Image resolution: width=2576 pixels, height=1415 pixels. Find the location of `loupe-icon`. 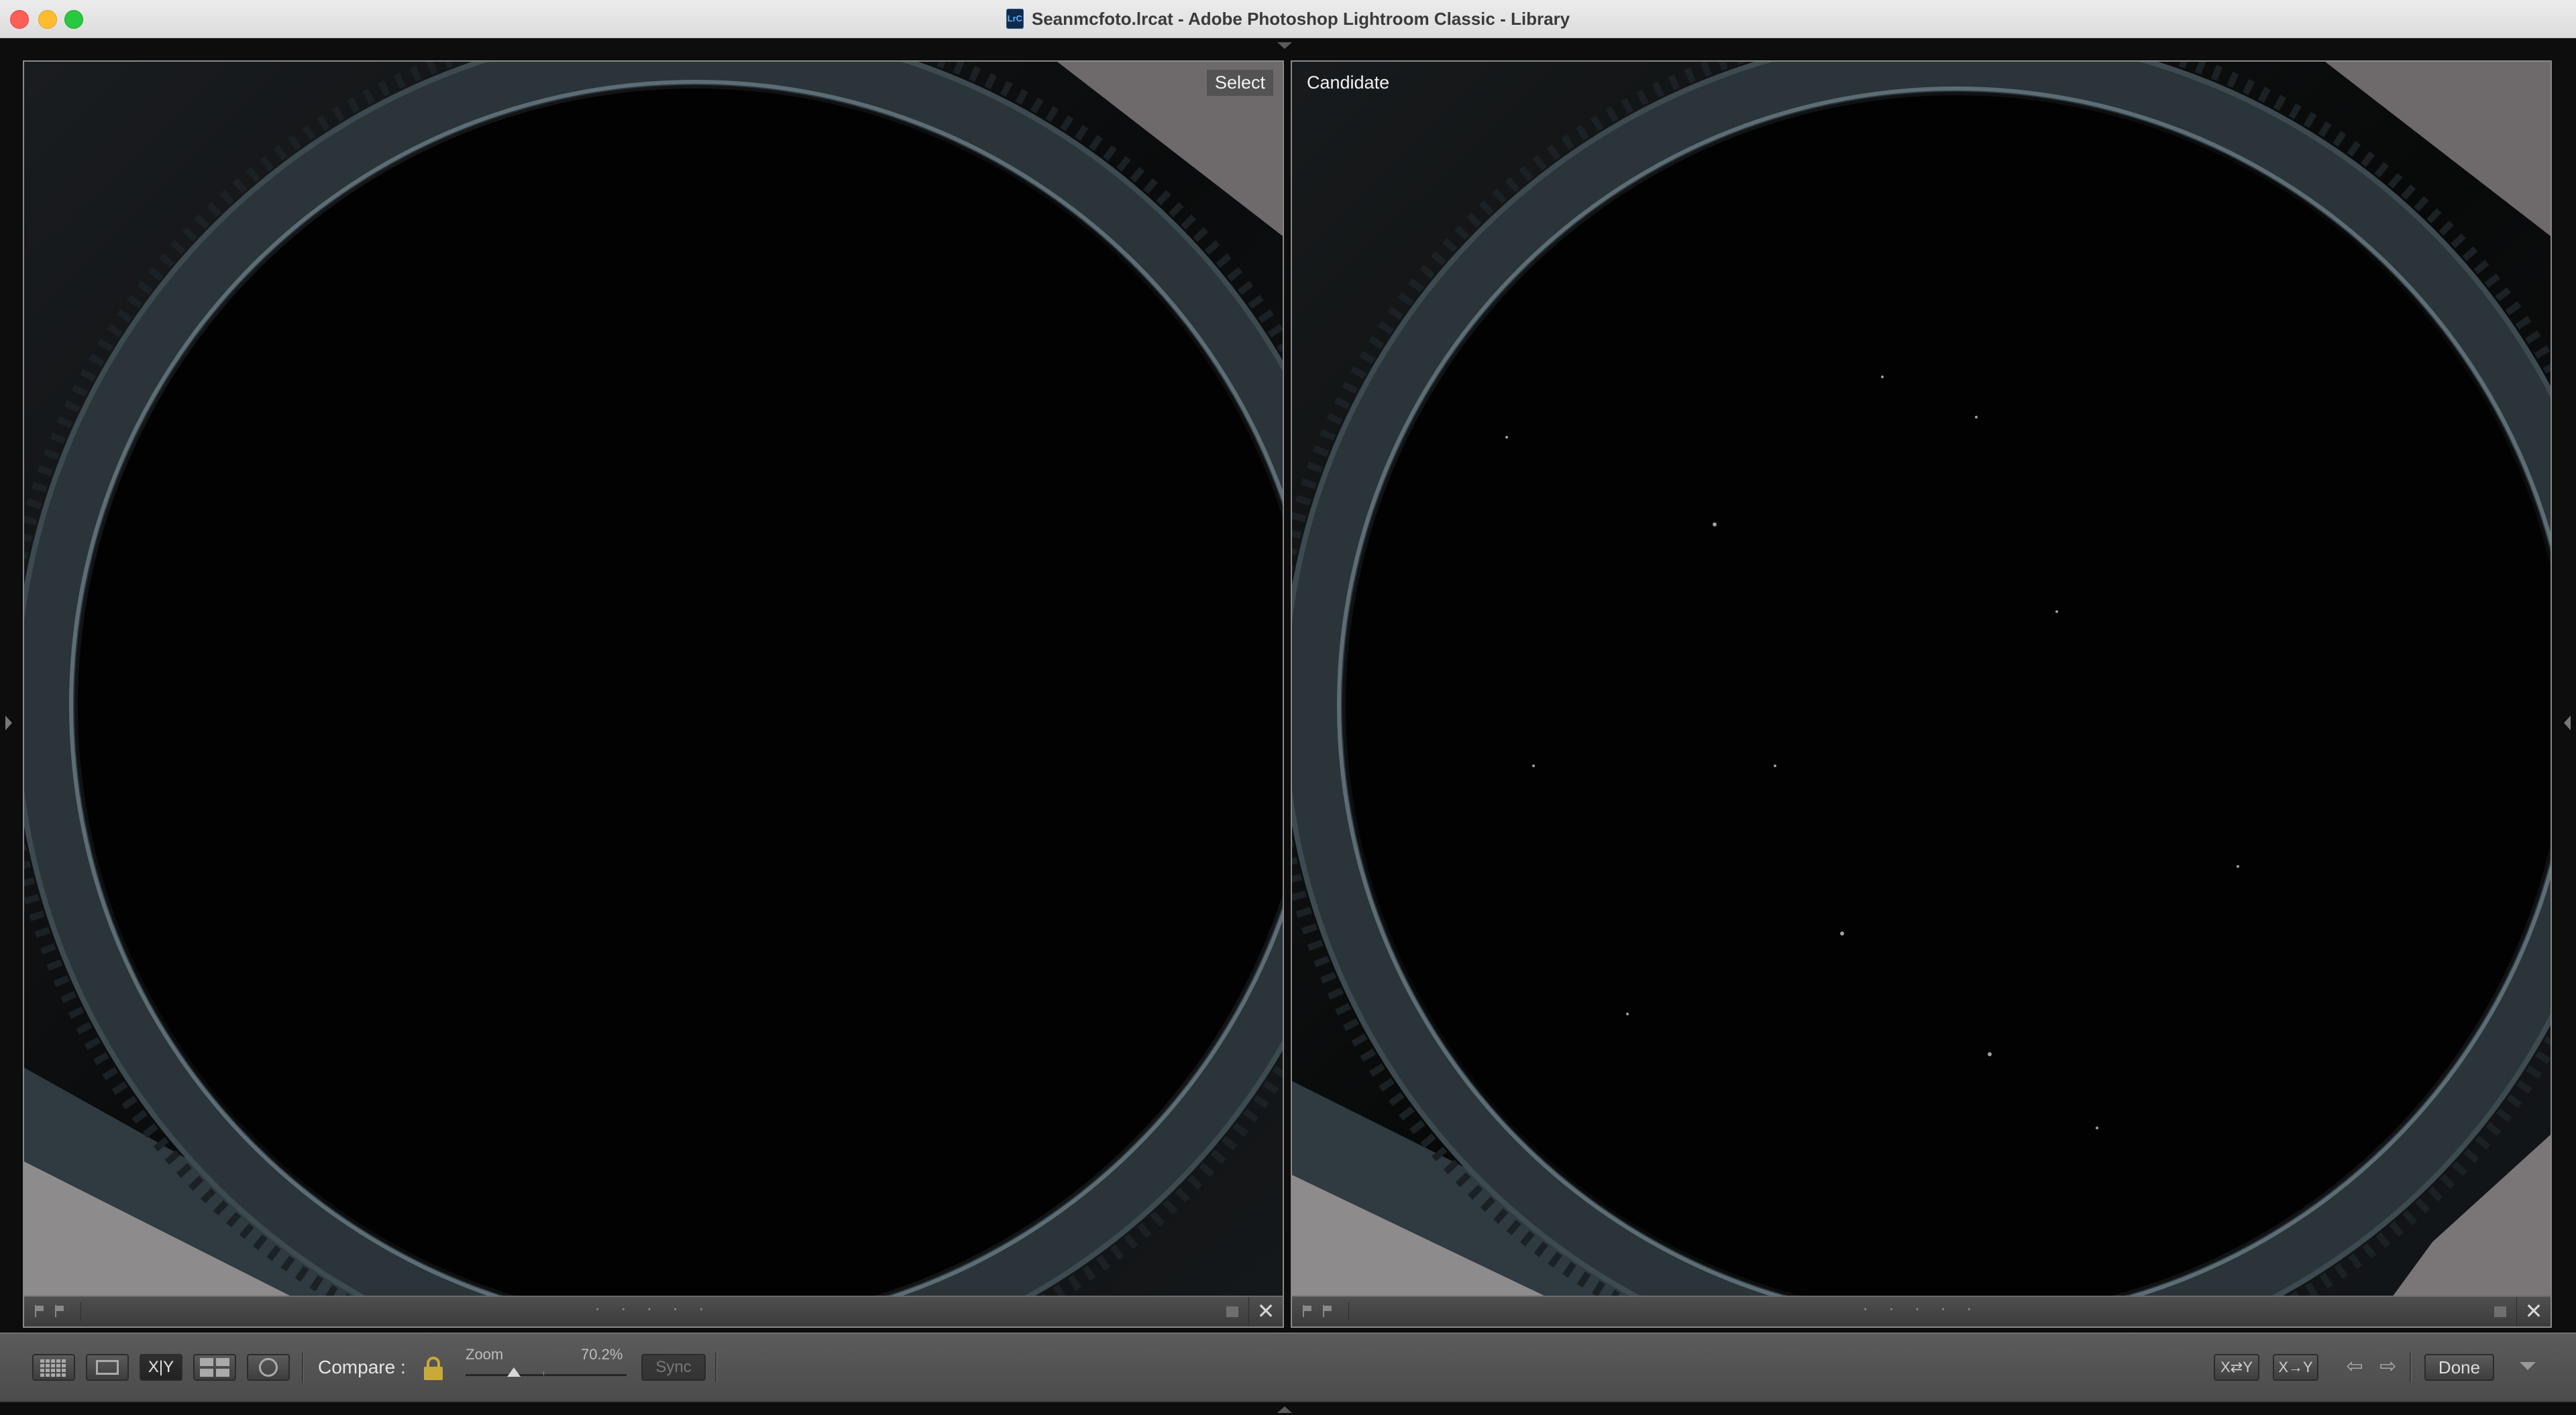

loupe-icon is located at coordinates (107, 1367).